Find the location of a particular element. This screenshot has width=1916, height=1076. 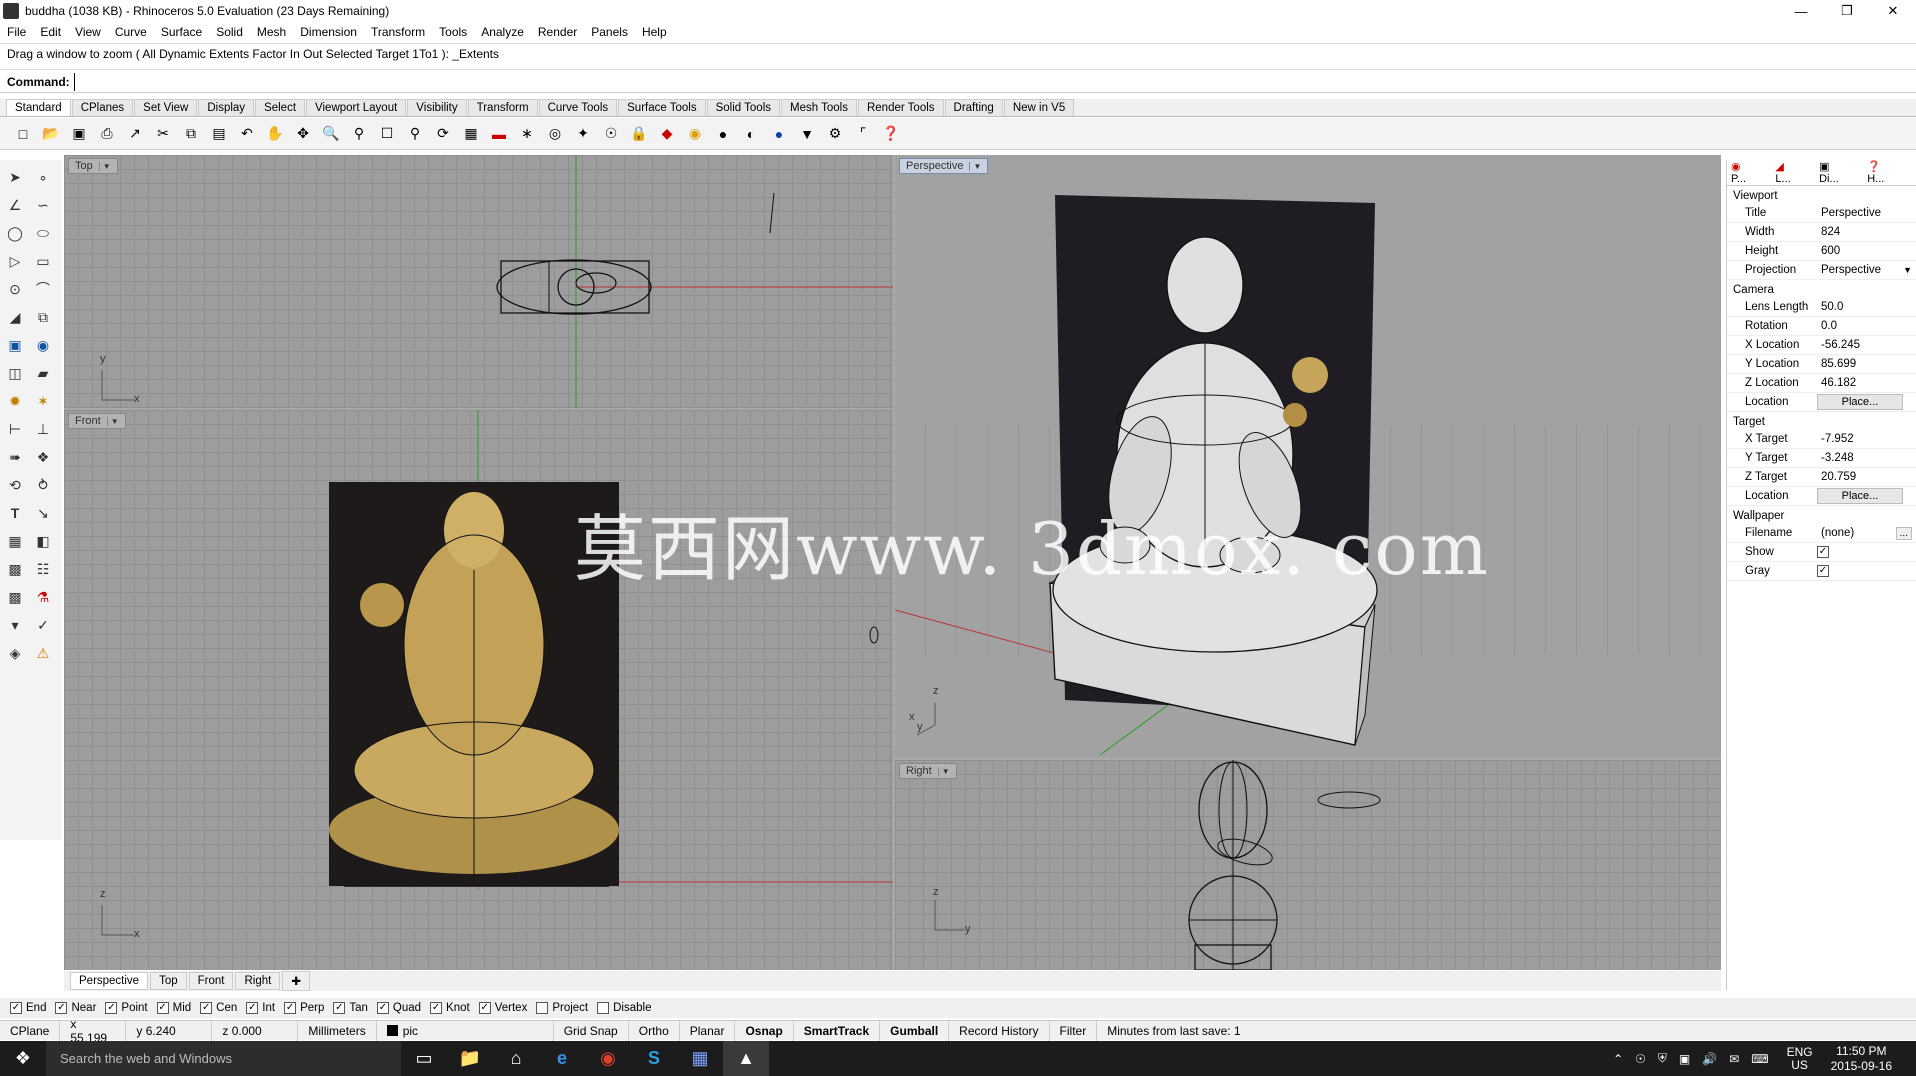

dimension-icon: ⌜ is located at coordinates (863, 134).